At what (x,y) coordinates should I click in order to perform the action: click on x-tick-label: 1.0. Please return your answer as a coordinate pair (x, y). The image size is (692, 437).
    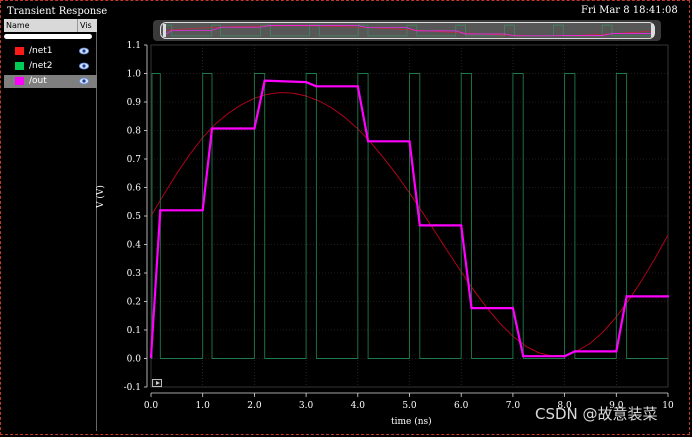
    Looking at the image, I should click on (203, 406).